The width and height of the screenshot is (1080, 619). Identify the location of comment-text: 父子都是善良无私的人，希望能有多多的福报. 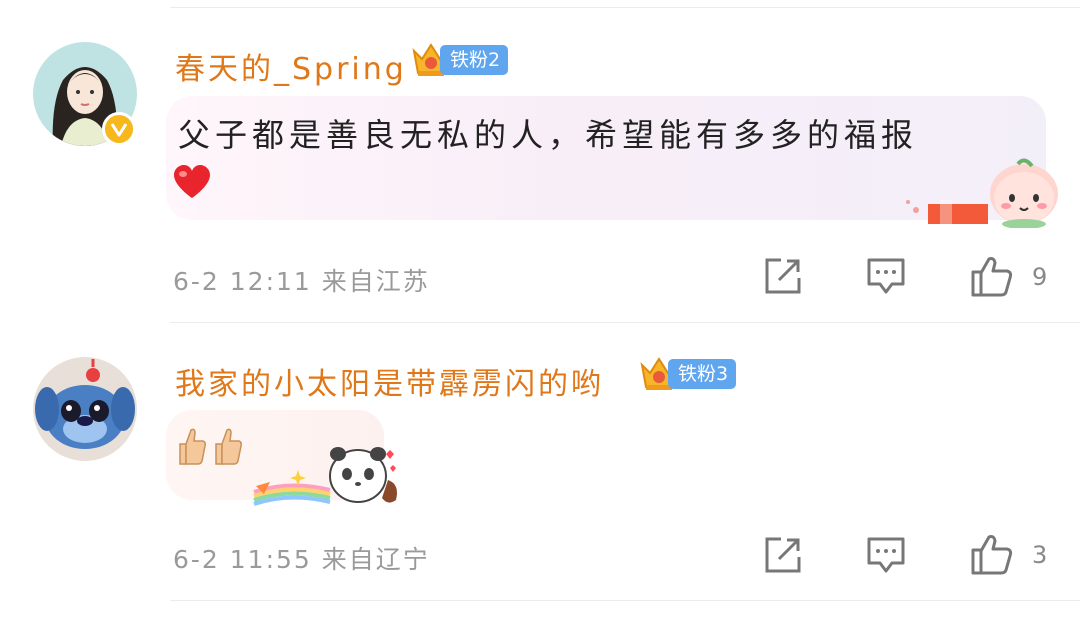
(548, 135).